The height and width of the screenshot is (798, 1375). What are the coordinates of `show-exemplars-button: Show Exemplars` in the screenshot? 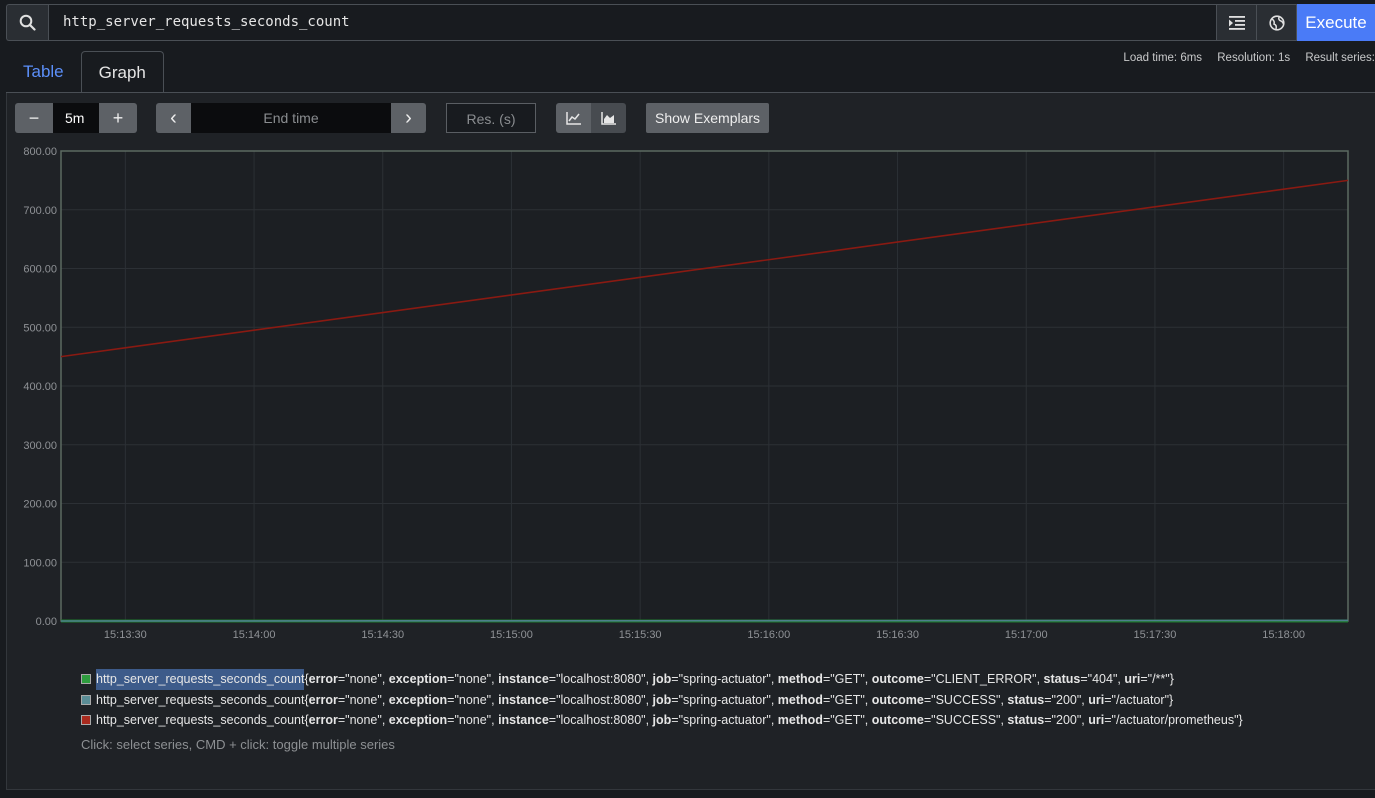 It's located at (708, 118).